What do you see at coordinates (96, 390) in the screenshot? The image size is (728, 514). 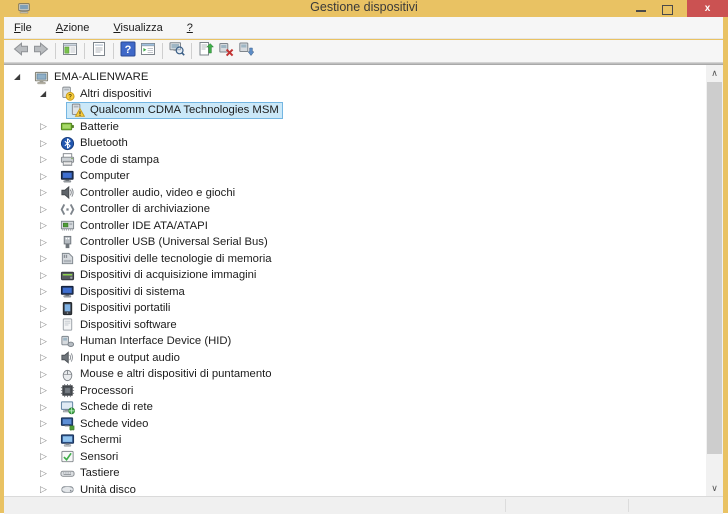 I see `tree-item: Processori` at bounding box center [96, 390].